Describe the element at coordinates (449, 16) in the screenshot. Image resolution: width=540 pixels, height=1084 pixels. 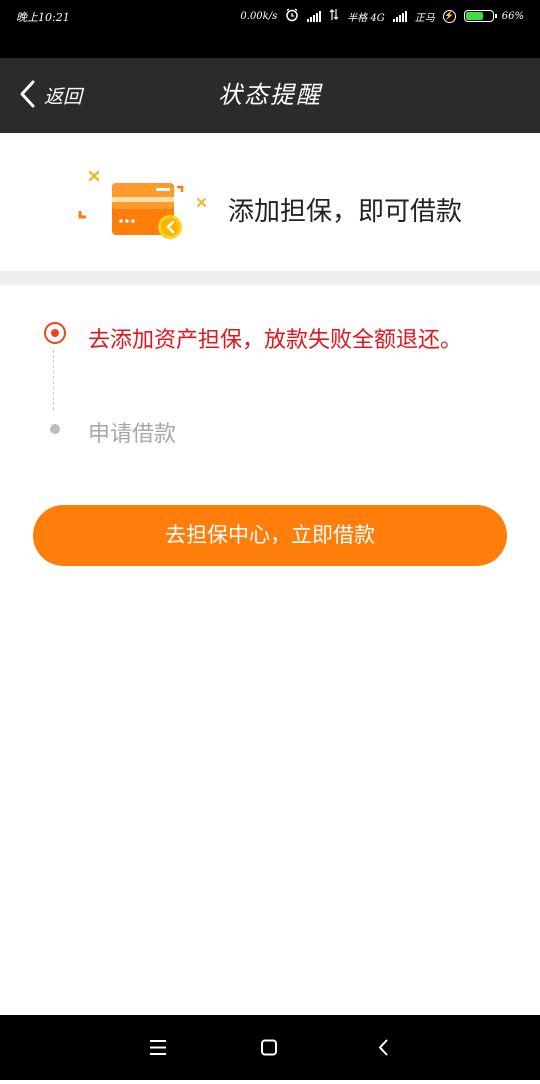
I see `charging-icon: ⚡` at that location.